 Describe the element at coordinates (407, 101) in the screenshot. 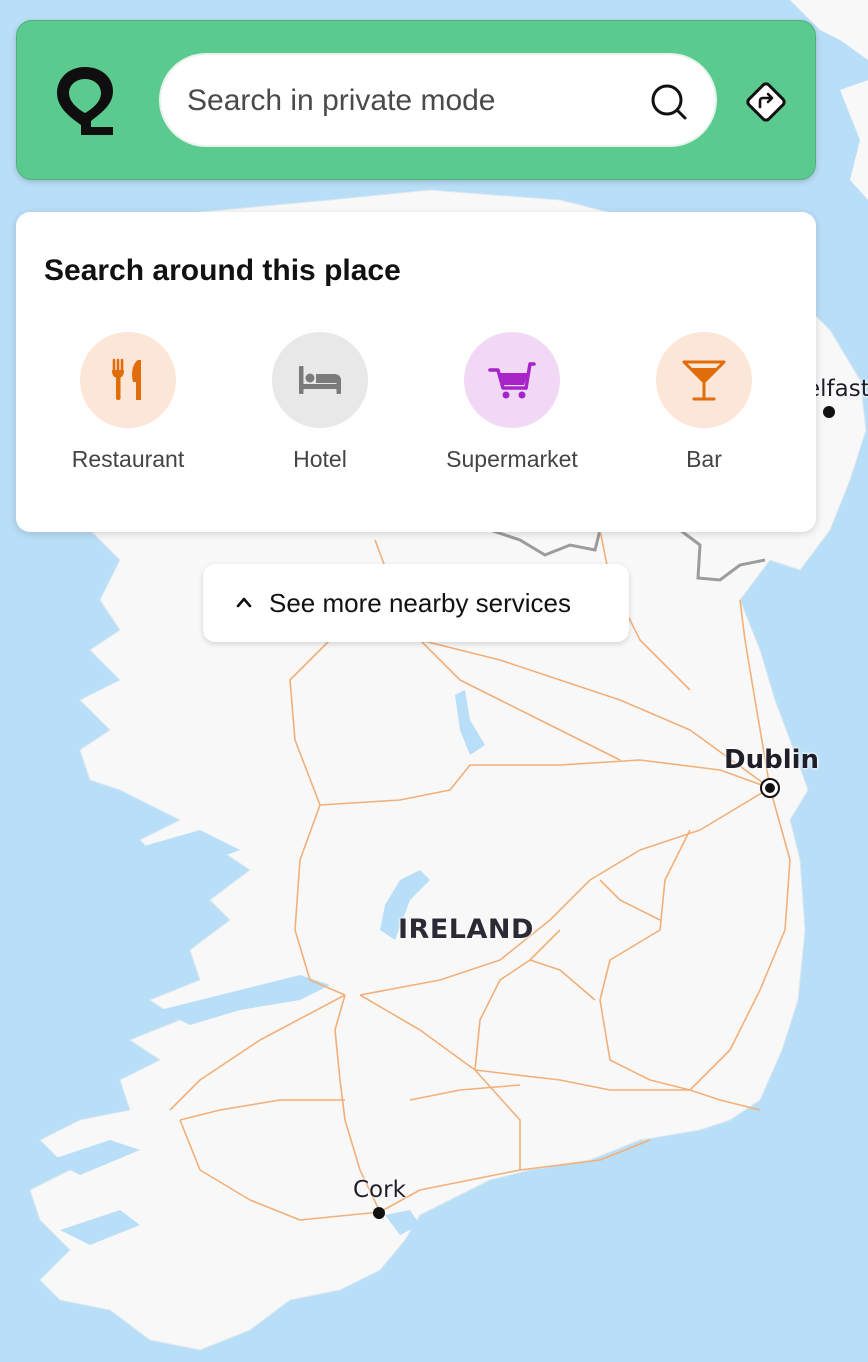

I see `search-input` at that location.